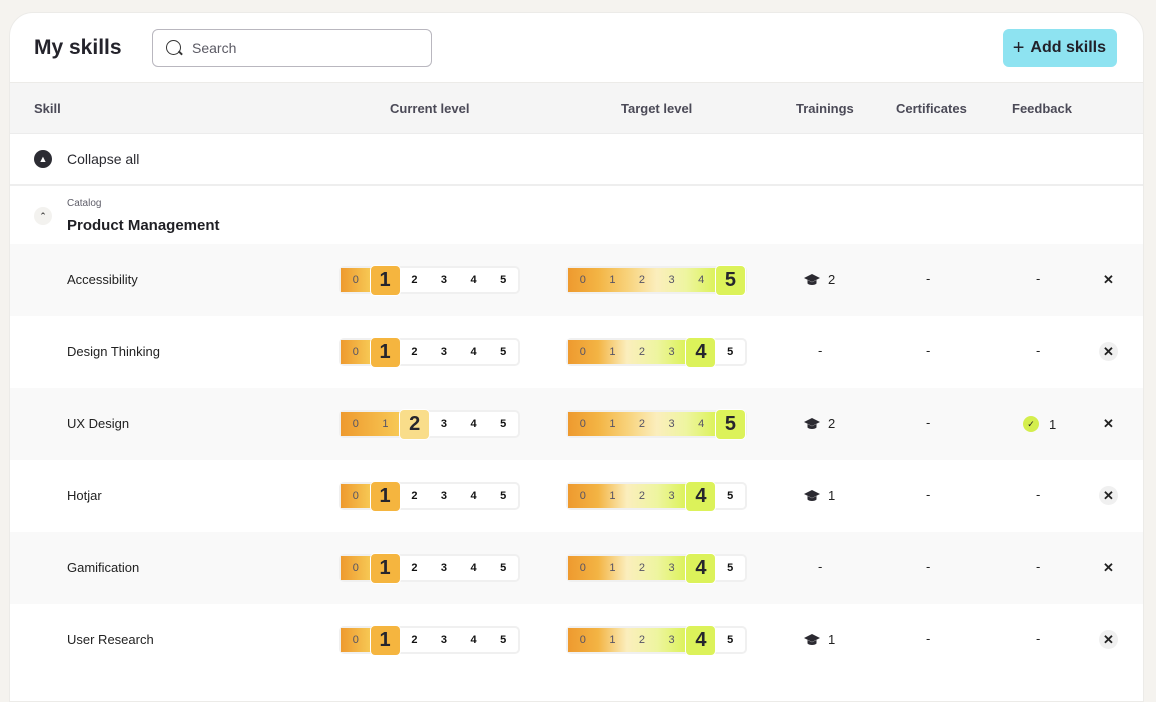 The image size is (1156, 702). Describe the element at coordinates (1059, 48) in the screenshot. I see `add-skills-button: + Add skills` at that location.